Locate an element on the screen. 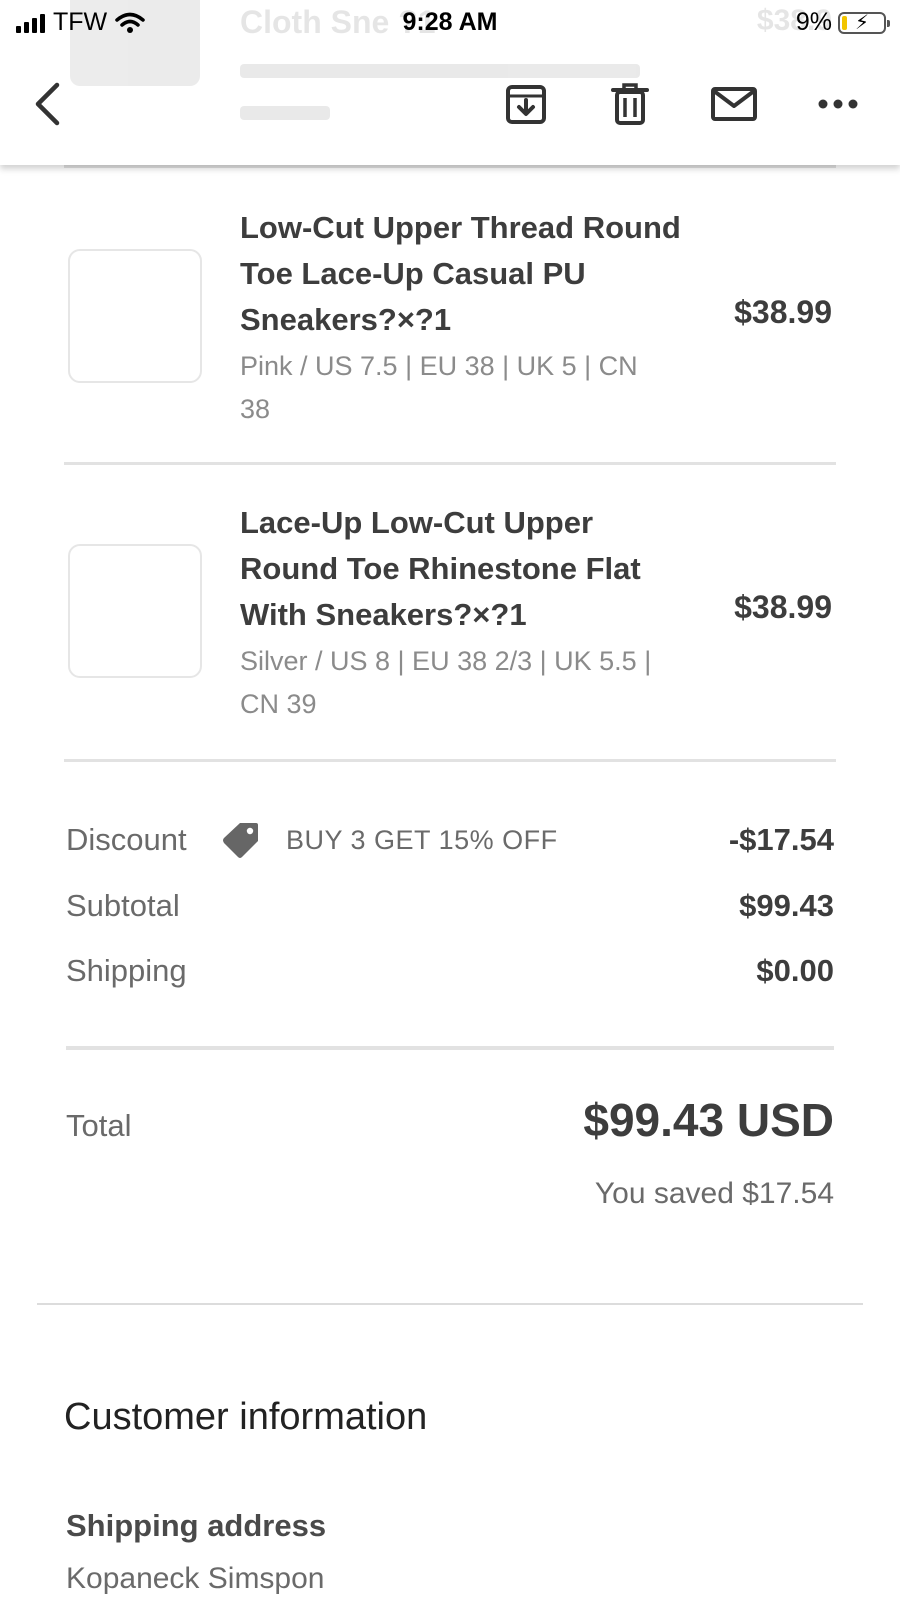  battery-percent: 9% is located at coordinates (813, 22).